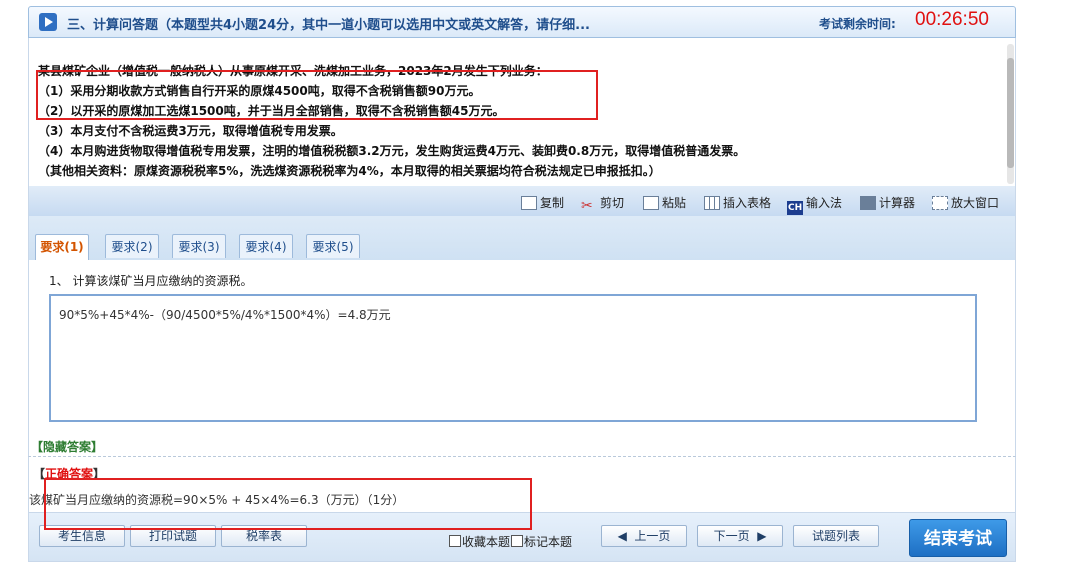  What do you see at coordinates (952, 19) in the screenshot?
I see `time-remaining-value: 00:26:50` at bounding box center [952, 19].